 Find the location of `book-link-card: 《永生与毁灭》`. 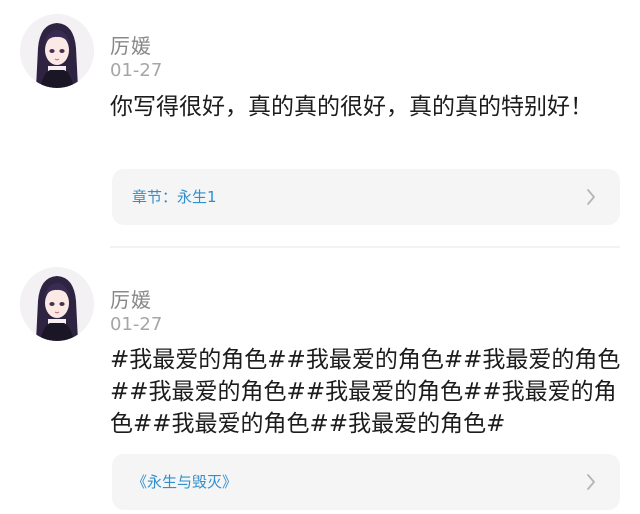

book-link-card: 《永生与毁灭》 is located at coordinates (366, 482).